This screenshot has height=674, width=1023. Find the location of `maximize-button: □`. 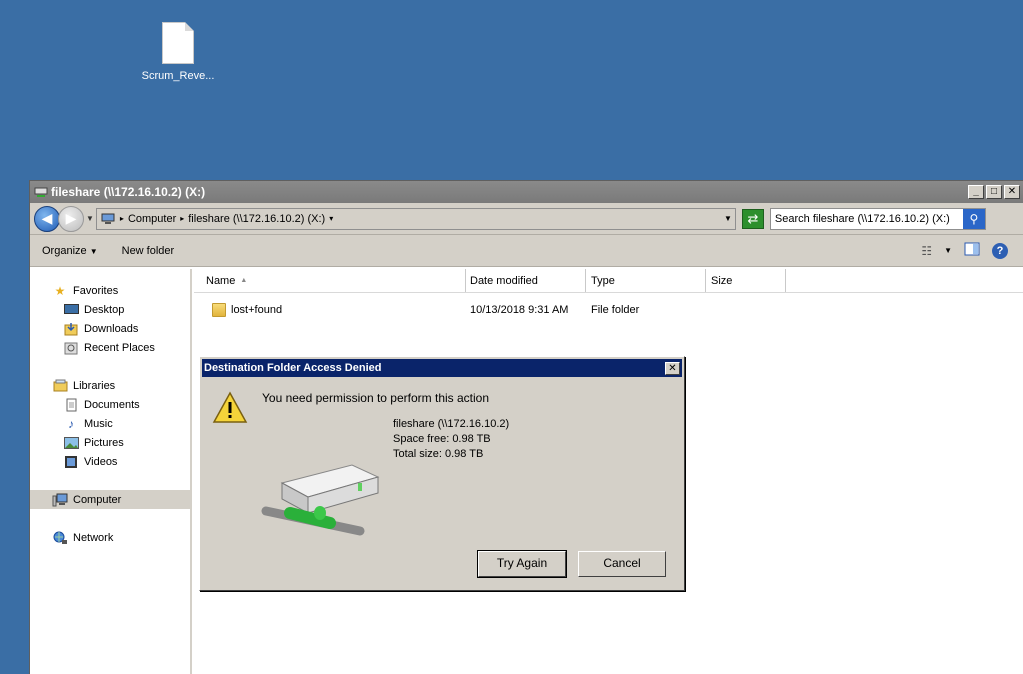

maximize-button: □ is located at coordinates (994, 192).